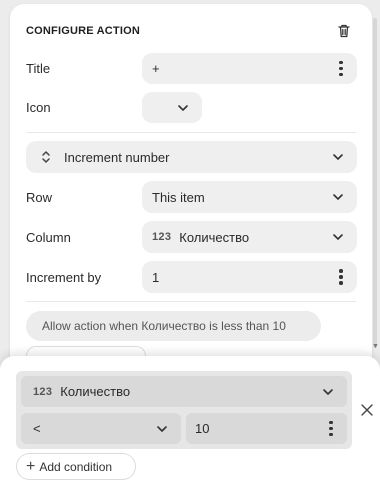 The height and width of the screenshot is (480, 380). Describe the element at coordinates (367, 410) in the screenshot. I see `close-icon` at that location.